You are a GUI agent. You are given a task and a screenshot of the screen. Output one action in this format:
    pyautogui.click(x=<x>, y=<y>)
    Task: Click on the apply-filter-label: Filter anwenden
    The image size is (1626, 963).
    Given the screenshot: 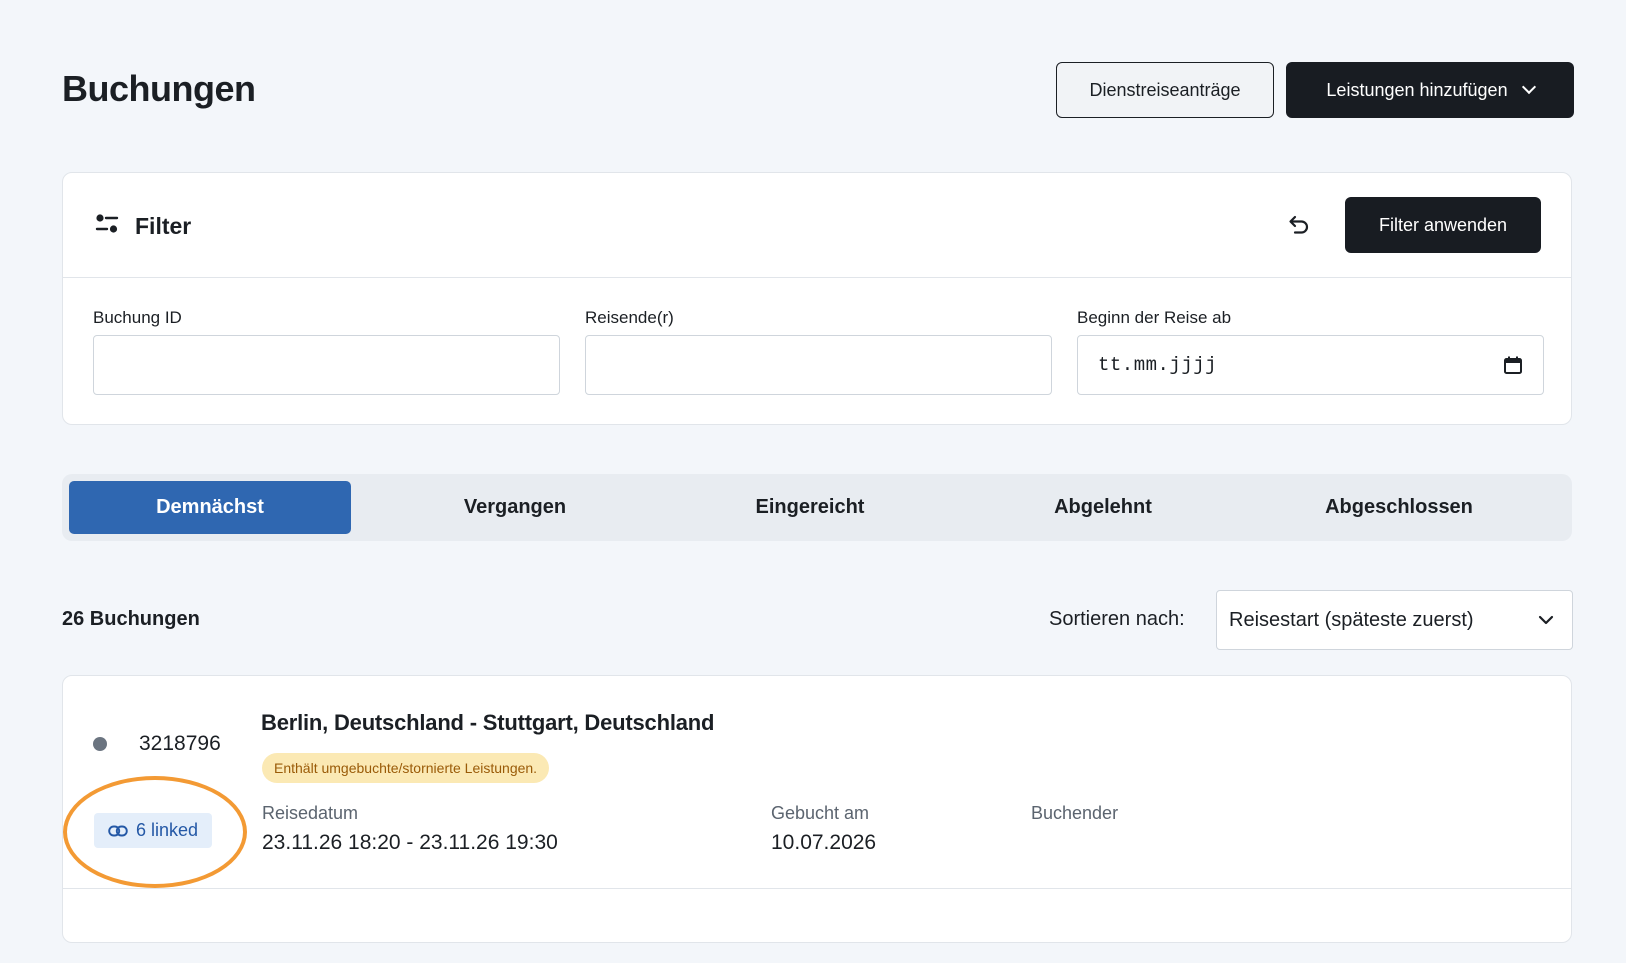 What is the action you would take?
    pyautogui.click(x=1443, y=224)
    